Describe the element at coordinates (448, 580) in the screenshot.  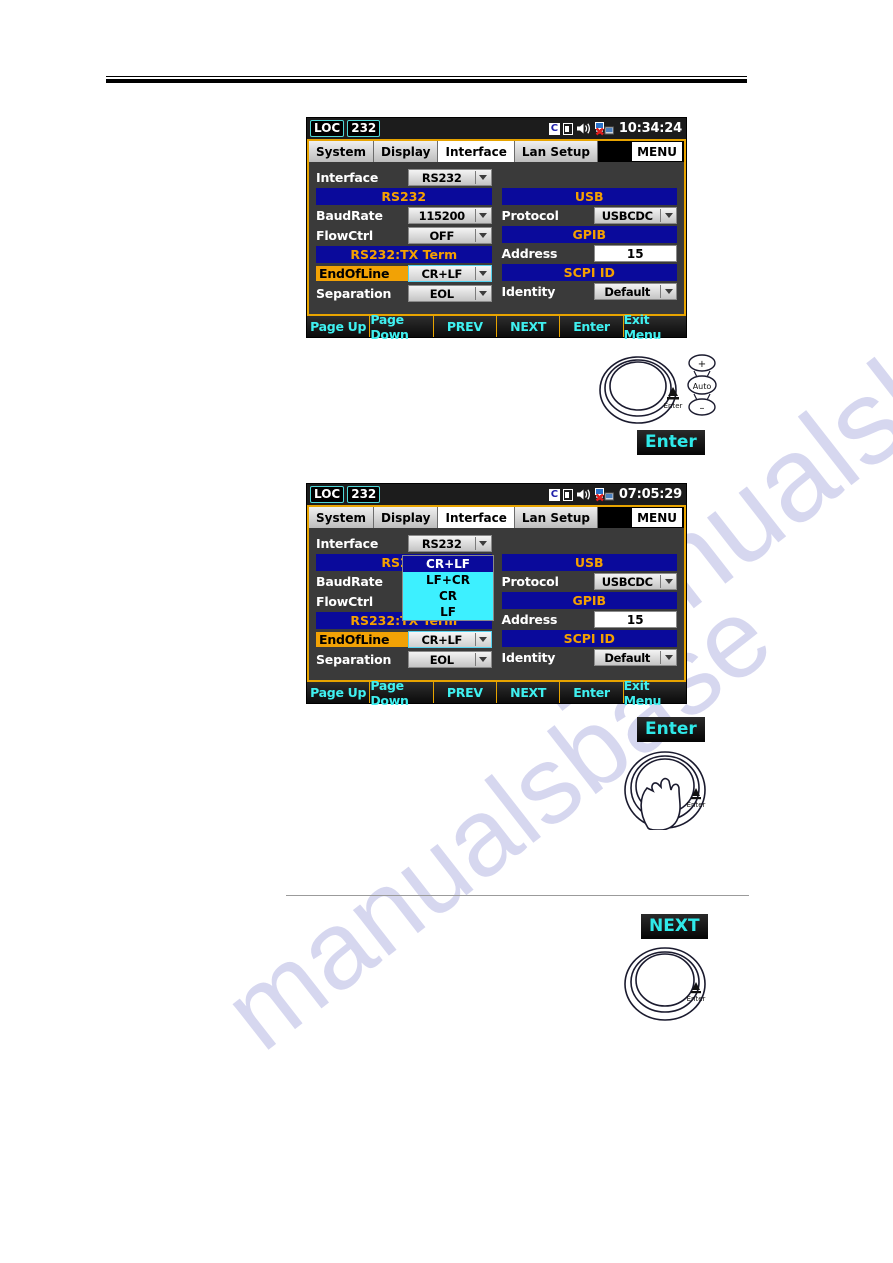
I see `dropdown-option-lf-cr: LF+CR` at that location.